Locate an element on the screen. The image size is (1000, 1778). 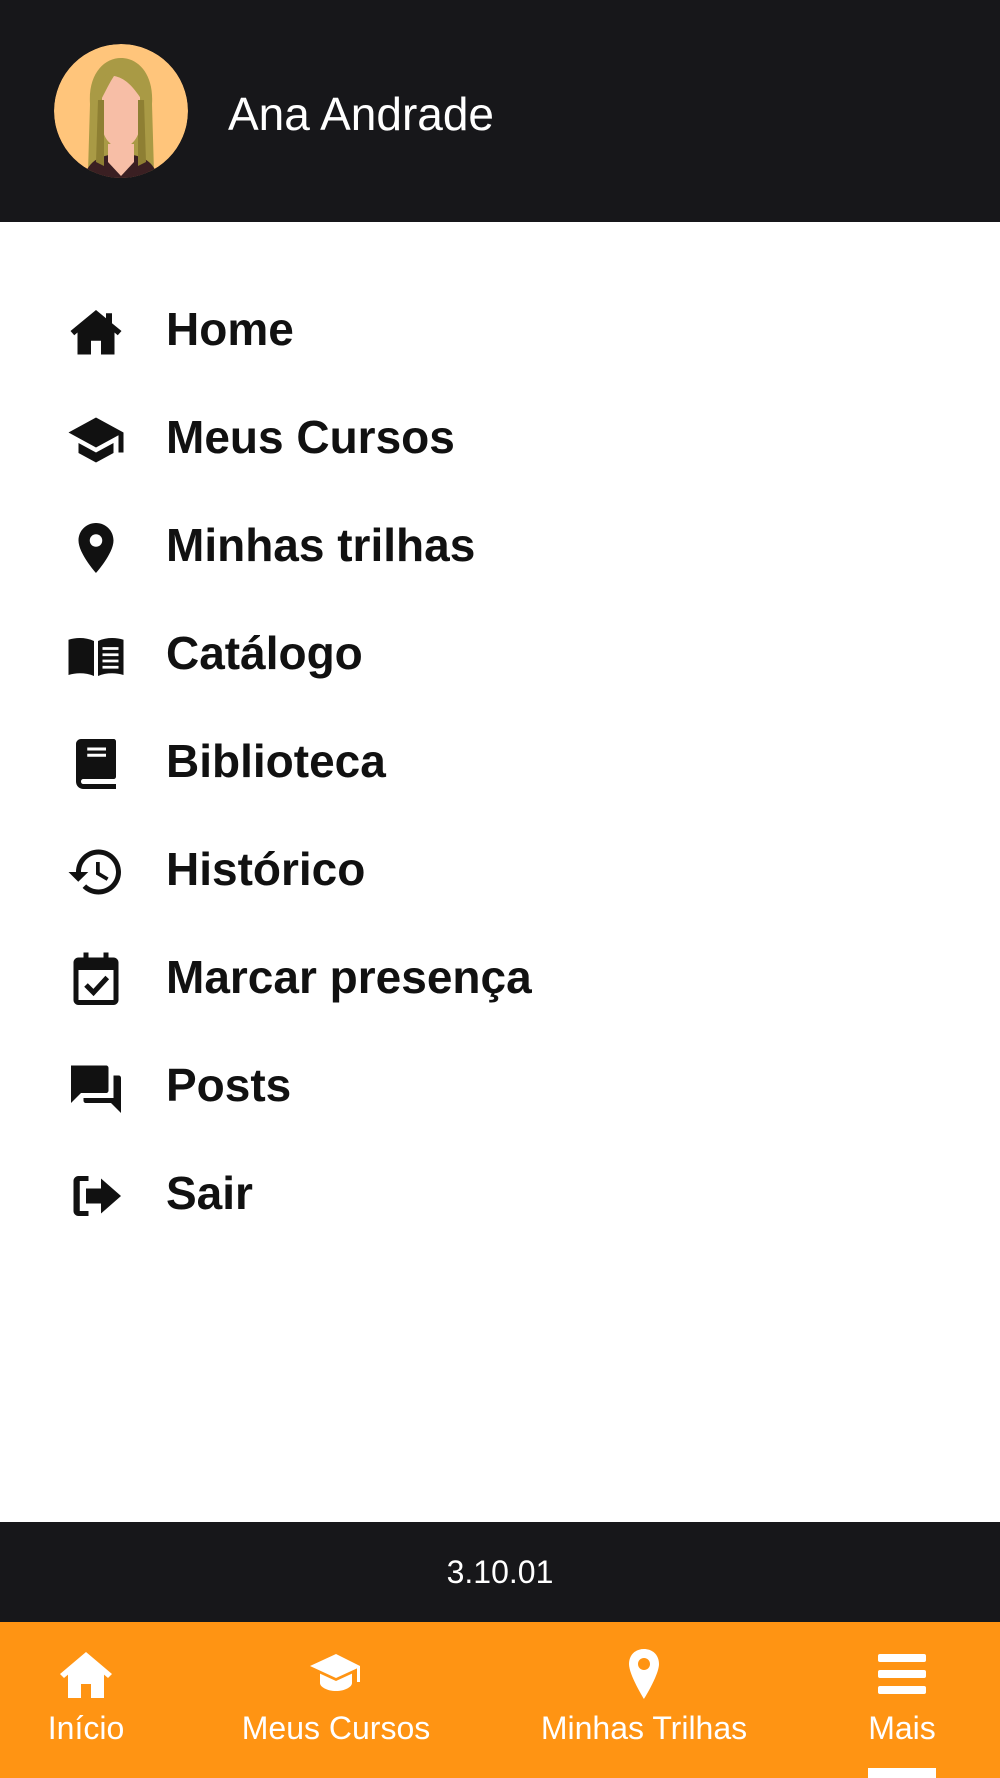
tab-meus-cursos: Meus Cursos is located at coordinates (336, 1700).